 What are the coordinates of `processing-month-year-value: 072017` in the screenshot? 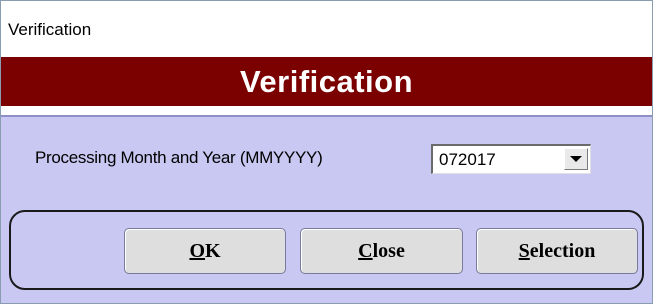 It's located at (467, 160).